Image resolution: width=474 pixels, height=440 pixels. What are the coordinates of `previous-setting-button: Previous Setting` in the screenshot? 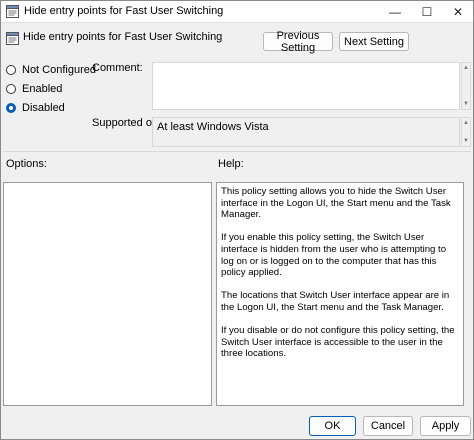 It's located at (298, 42).